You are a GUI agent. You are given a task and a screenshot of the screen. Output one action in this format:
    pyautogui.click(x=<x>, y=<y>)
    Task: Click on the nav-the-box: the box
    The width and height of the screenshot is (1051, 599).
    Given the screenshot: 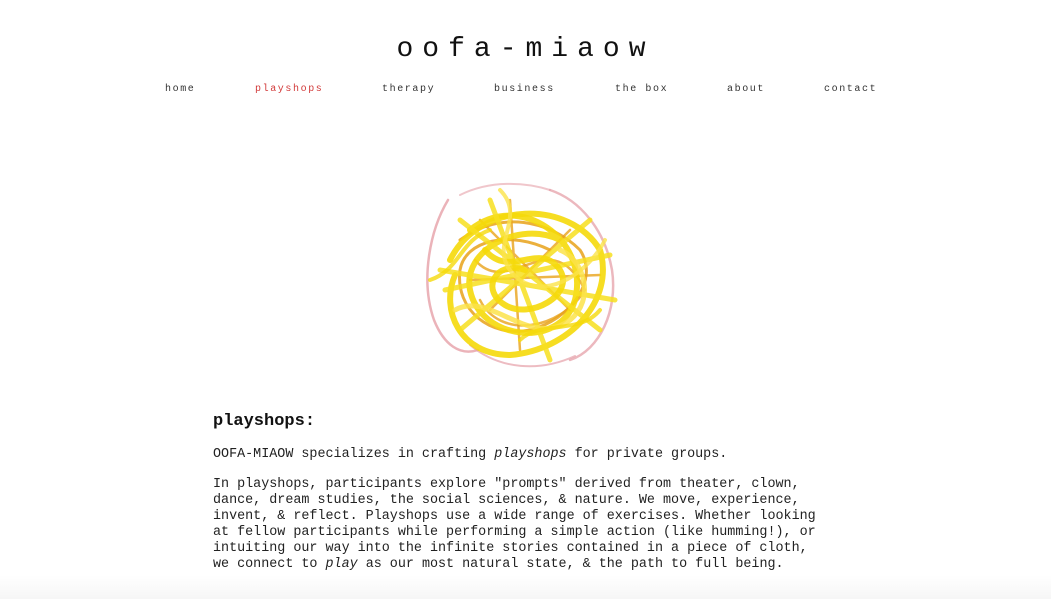 What is the action you would take?
    pyautogui.click(x=641, y=89)
    